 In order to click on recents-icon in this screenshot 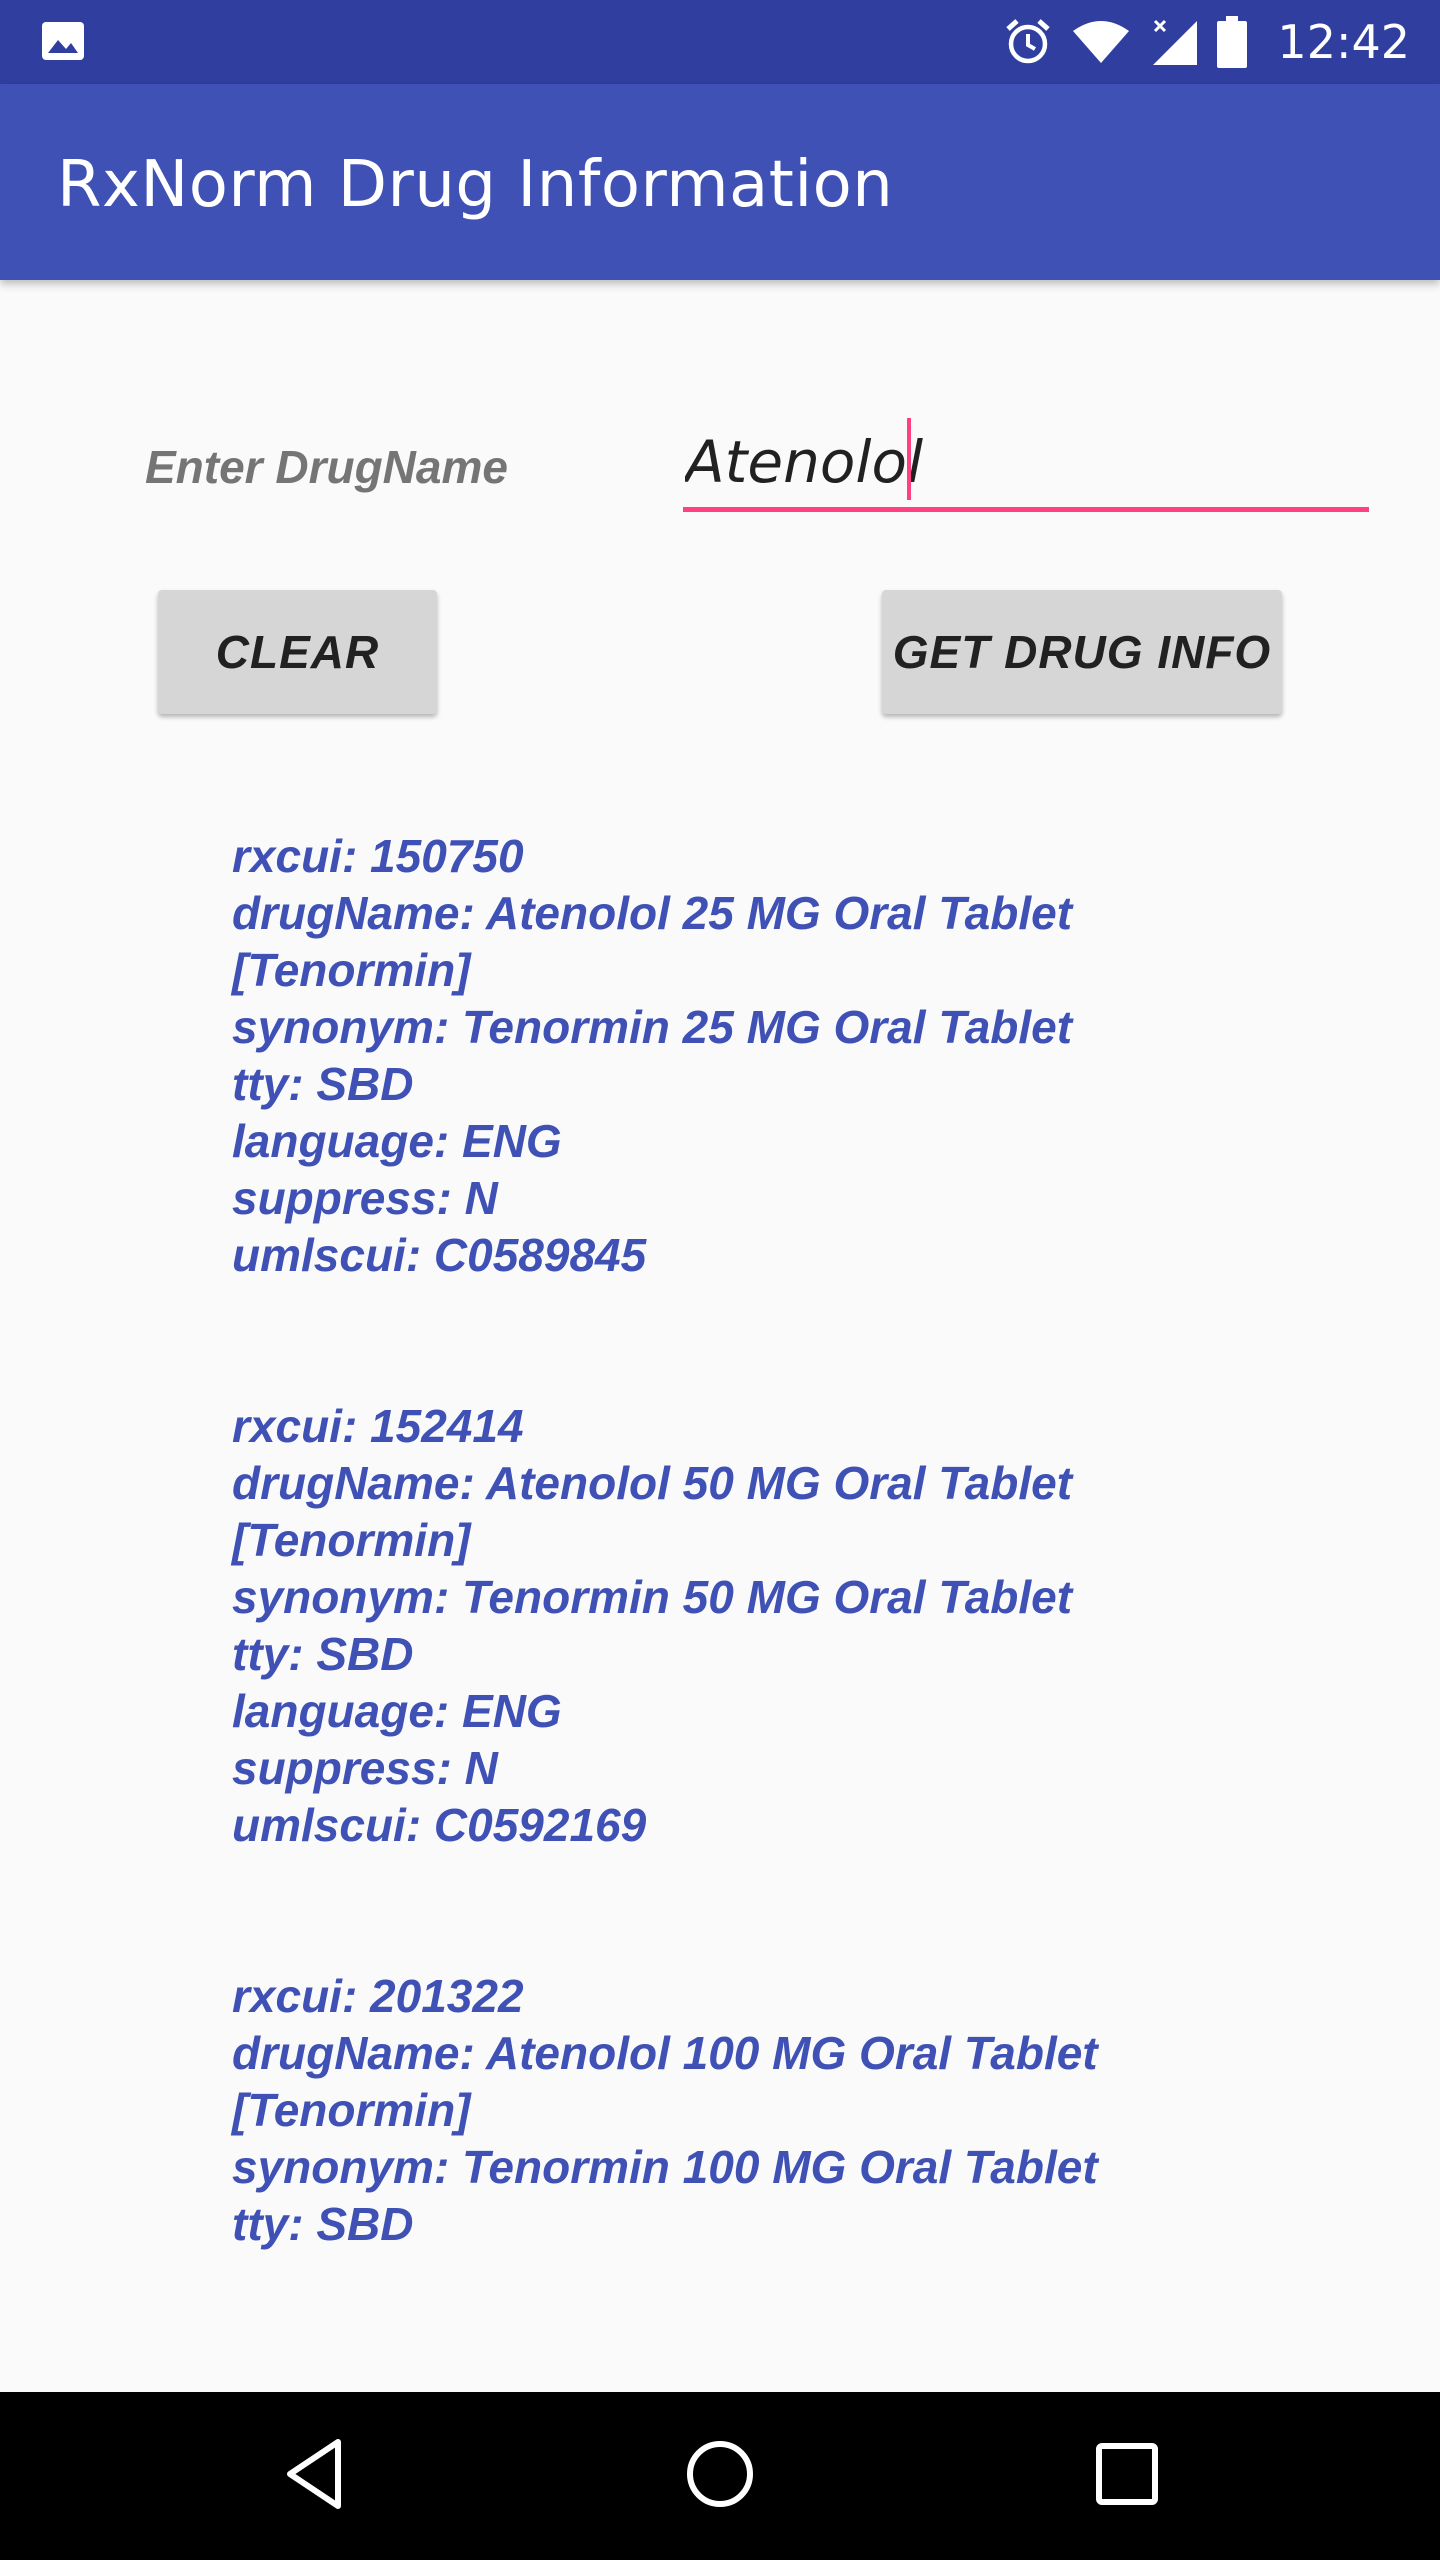, I will do `click(1127, 2474)`.